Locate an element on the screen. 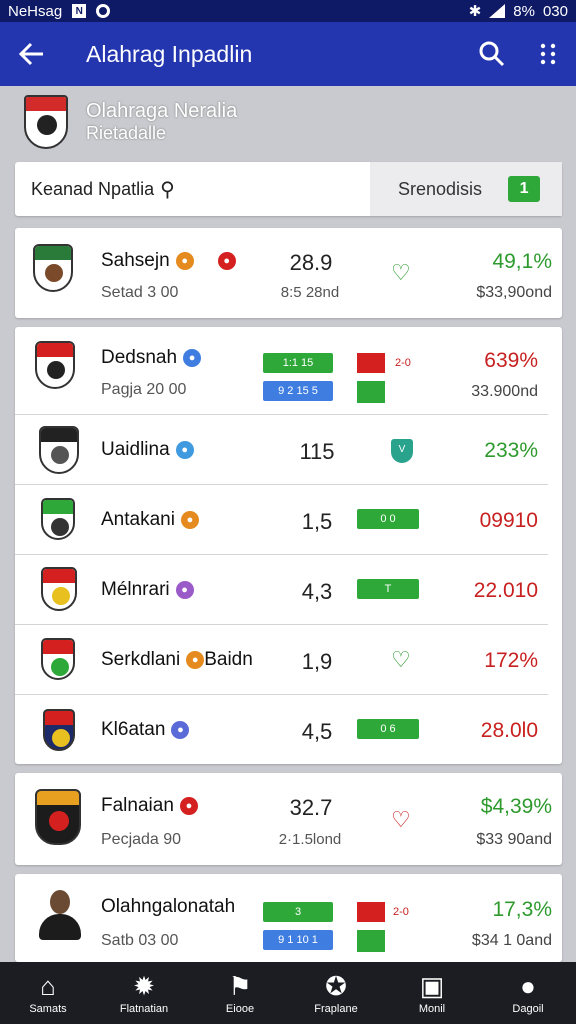 This screenshot has width=576, height=1024. nav-item-eiooe: ⚑ Eiooe is located at coordinates (240, 993).